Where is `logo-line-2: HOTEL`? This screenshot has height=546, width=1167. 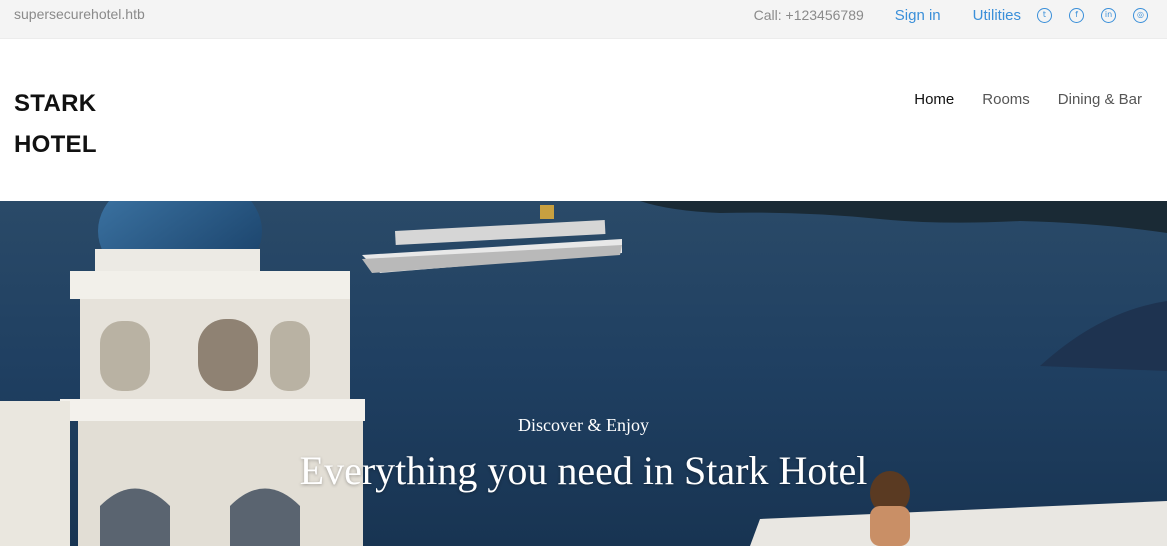 logo-line-2: HOTEL is located at coordinates (55, 144).